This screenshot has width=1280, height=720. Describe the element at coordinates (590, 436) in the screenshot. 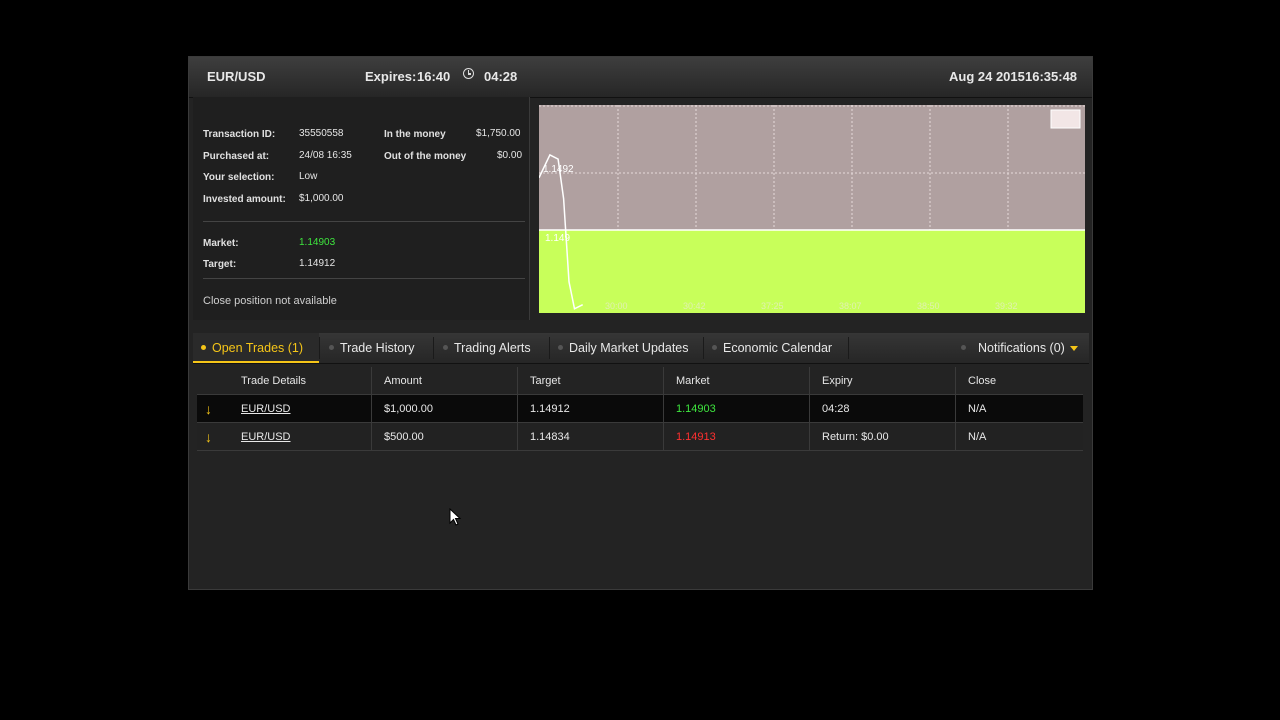

I see `trade-target: 1.14834` at that location.